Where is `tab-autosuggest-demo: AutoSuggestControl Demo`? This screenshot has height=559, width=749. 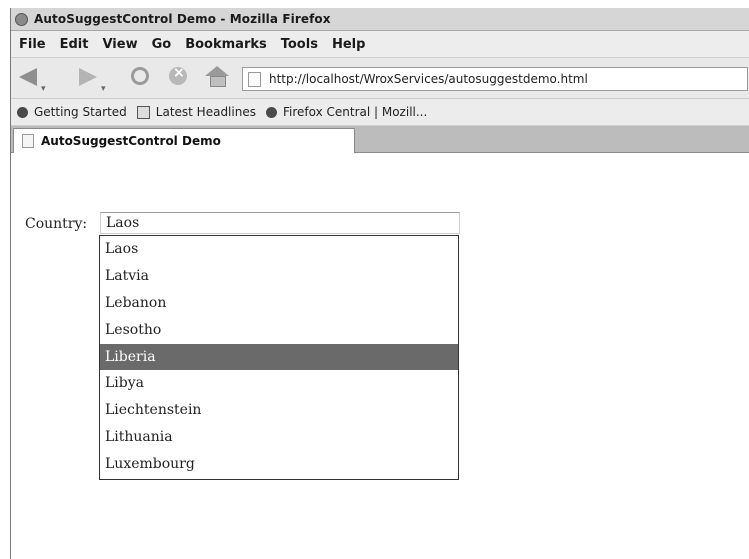 tab-autosuggest-demo: AutoSuggestControl Demo is located at coordinates (184, 140).